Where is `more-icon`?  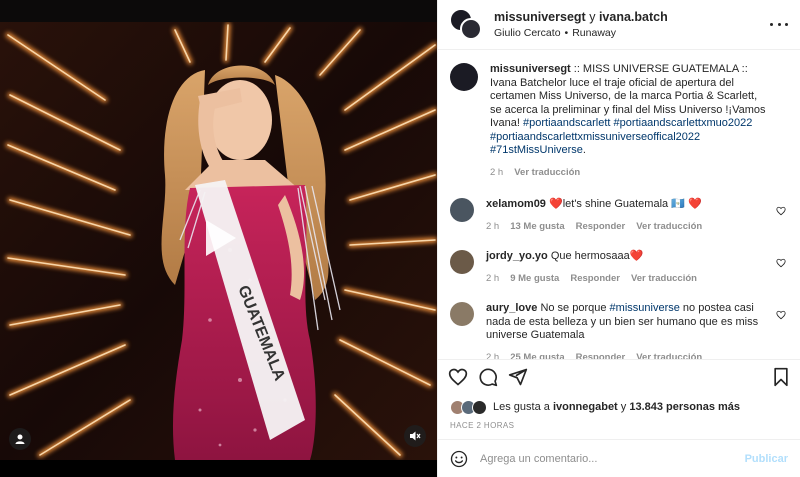 more-icon is located at coordinates (771, 24).